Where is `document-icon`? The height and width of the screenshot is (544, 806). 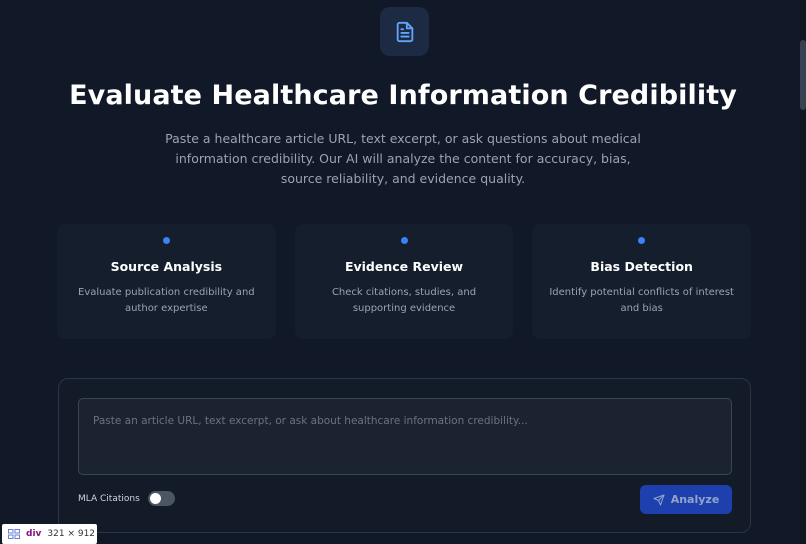 document-icon is located at coordinates (404, 31).